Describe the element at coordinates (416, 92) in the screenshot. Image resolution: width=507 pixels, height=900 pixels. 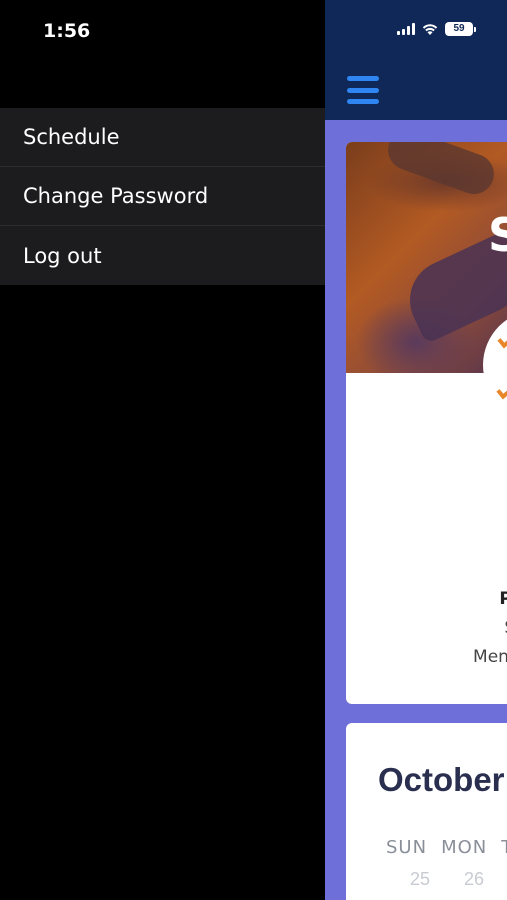
I see `app-header` at that location.